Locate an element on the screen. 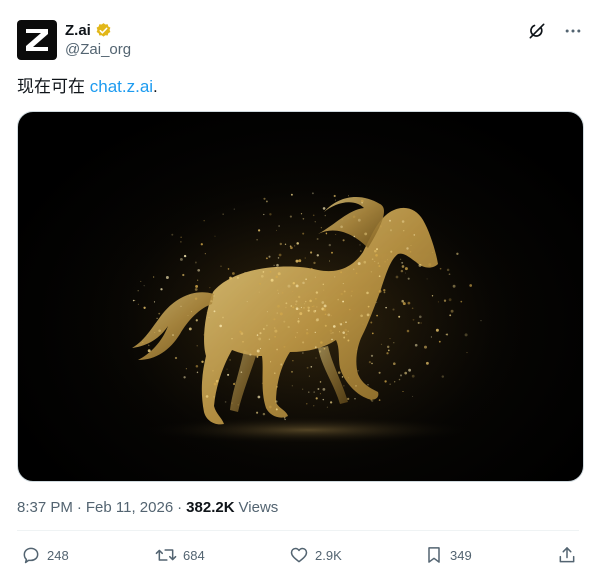 Image resolution: width=596 pixels, height=580 pixels. share-icon is located at coordinates (567, 555).